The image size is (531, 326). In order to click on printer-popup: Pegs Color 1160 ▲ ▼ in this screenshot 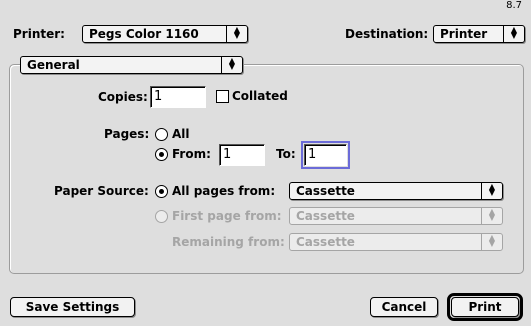, I will do `click(165, 34)`.